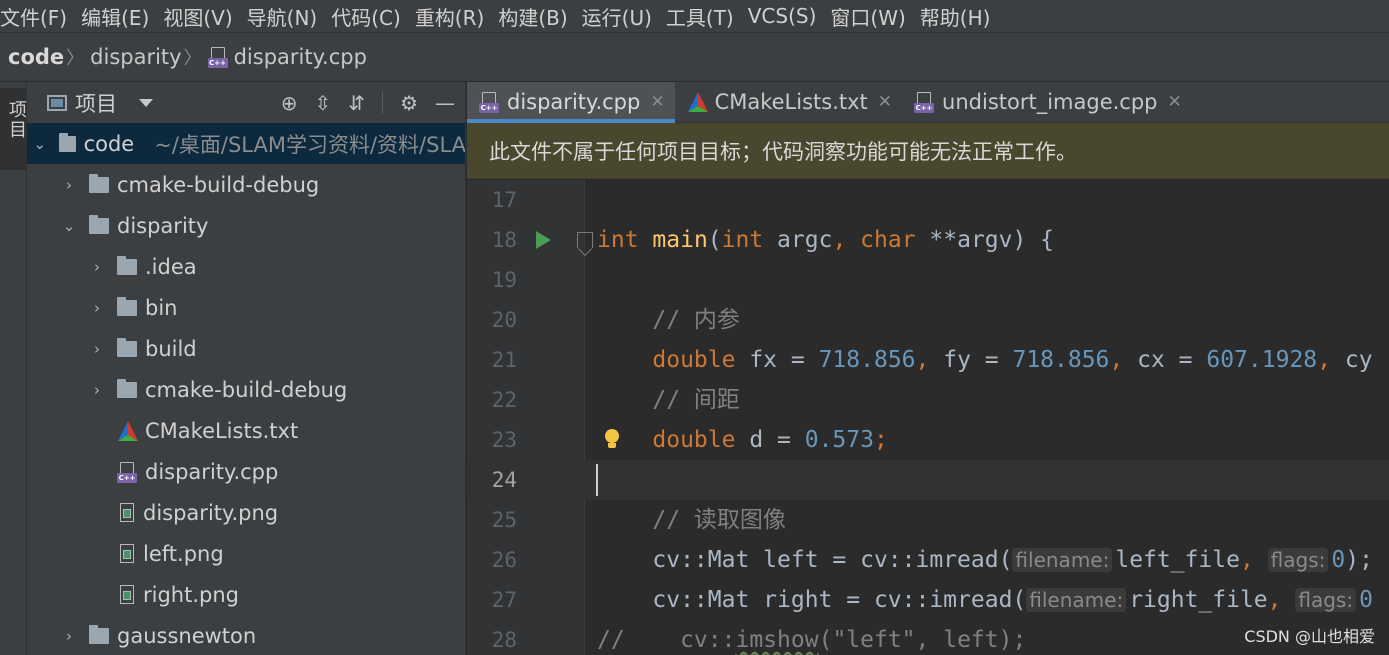 The width and height of the screenshot is (1389, 655). What do you see at coordinates (310, 144) in the screenshot?
I see `root-path-hint: ~/桌面/SLAM学习资料/资料/SLA` at bounding box center [310, 144].